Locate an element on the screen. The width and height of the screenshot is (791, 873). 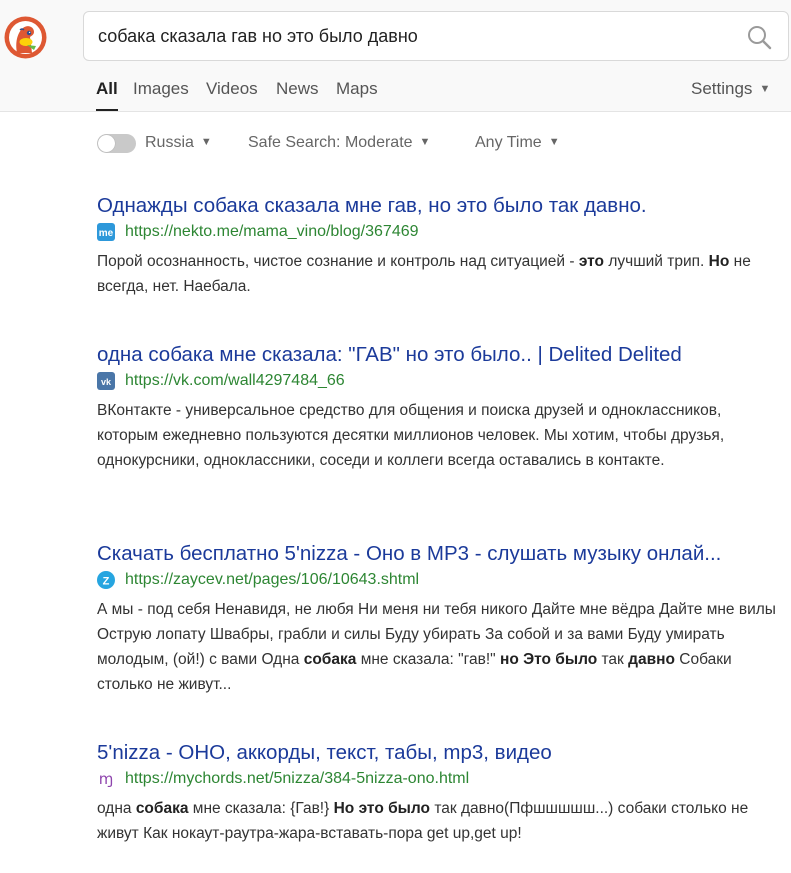
result-url-link: https://vk.com/wall4297484_66 is located at coordinates (235, 381).